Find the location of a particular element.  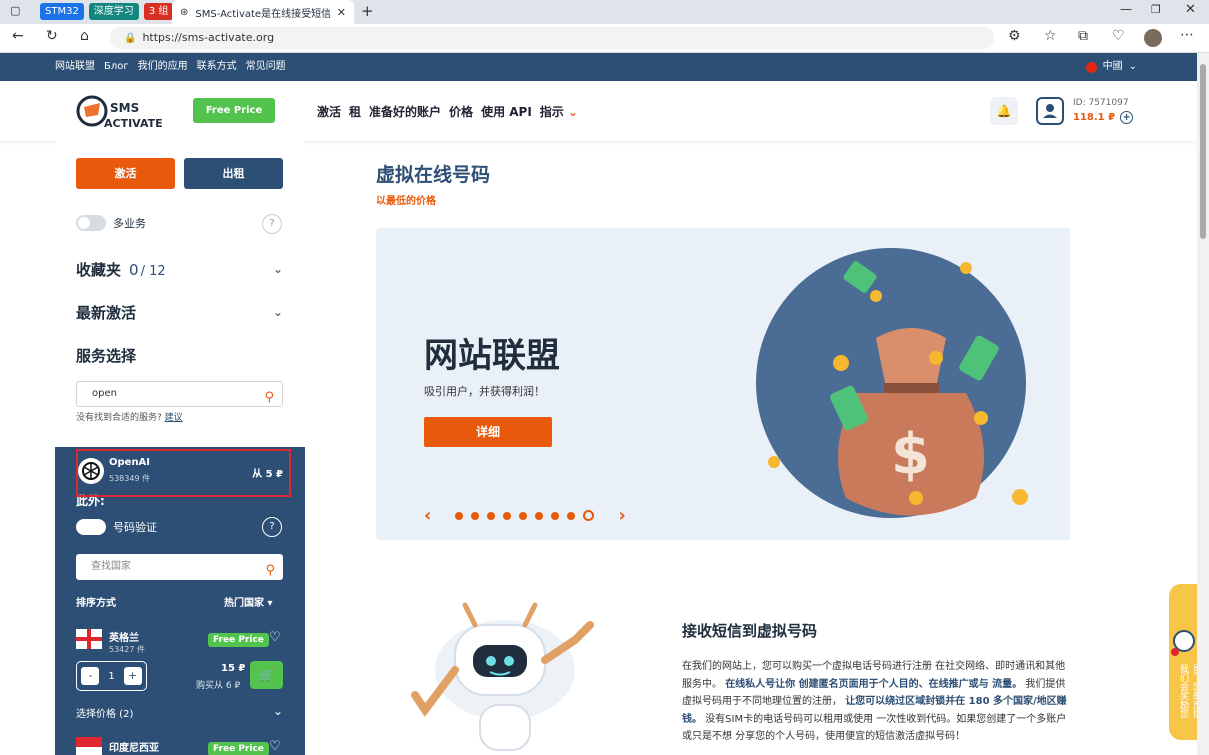

tab-actions-icon: ▢ is located at coordinates (15, 10).